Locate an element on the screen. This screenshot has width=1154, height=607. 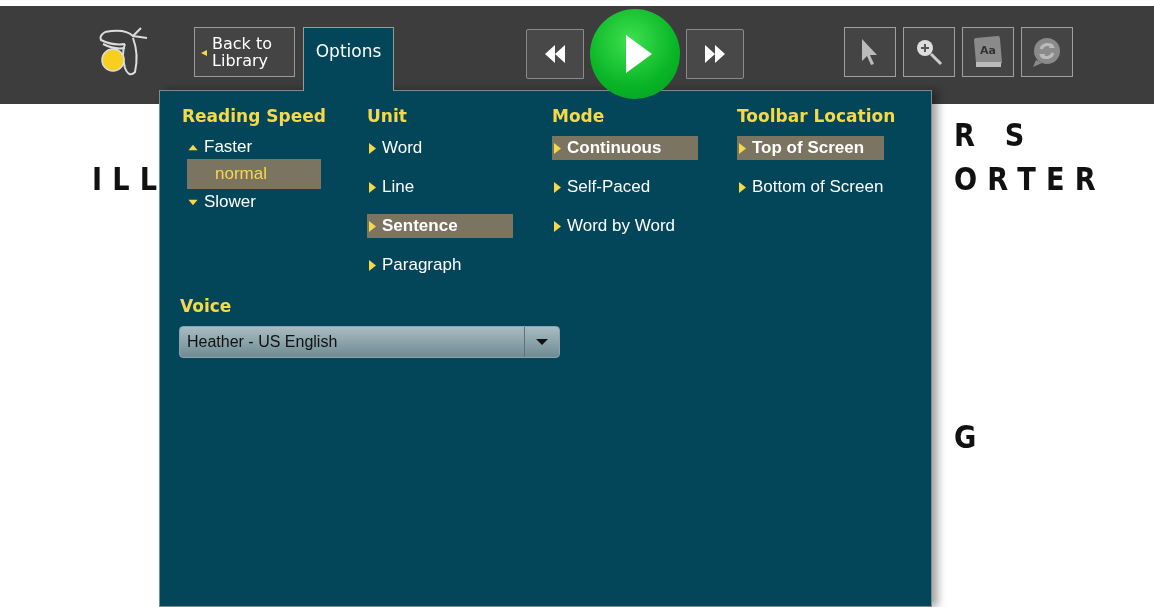
zoom-in-icon is located at coordinates (929, 52).